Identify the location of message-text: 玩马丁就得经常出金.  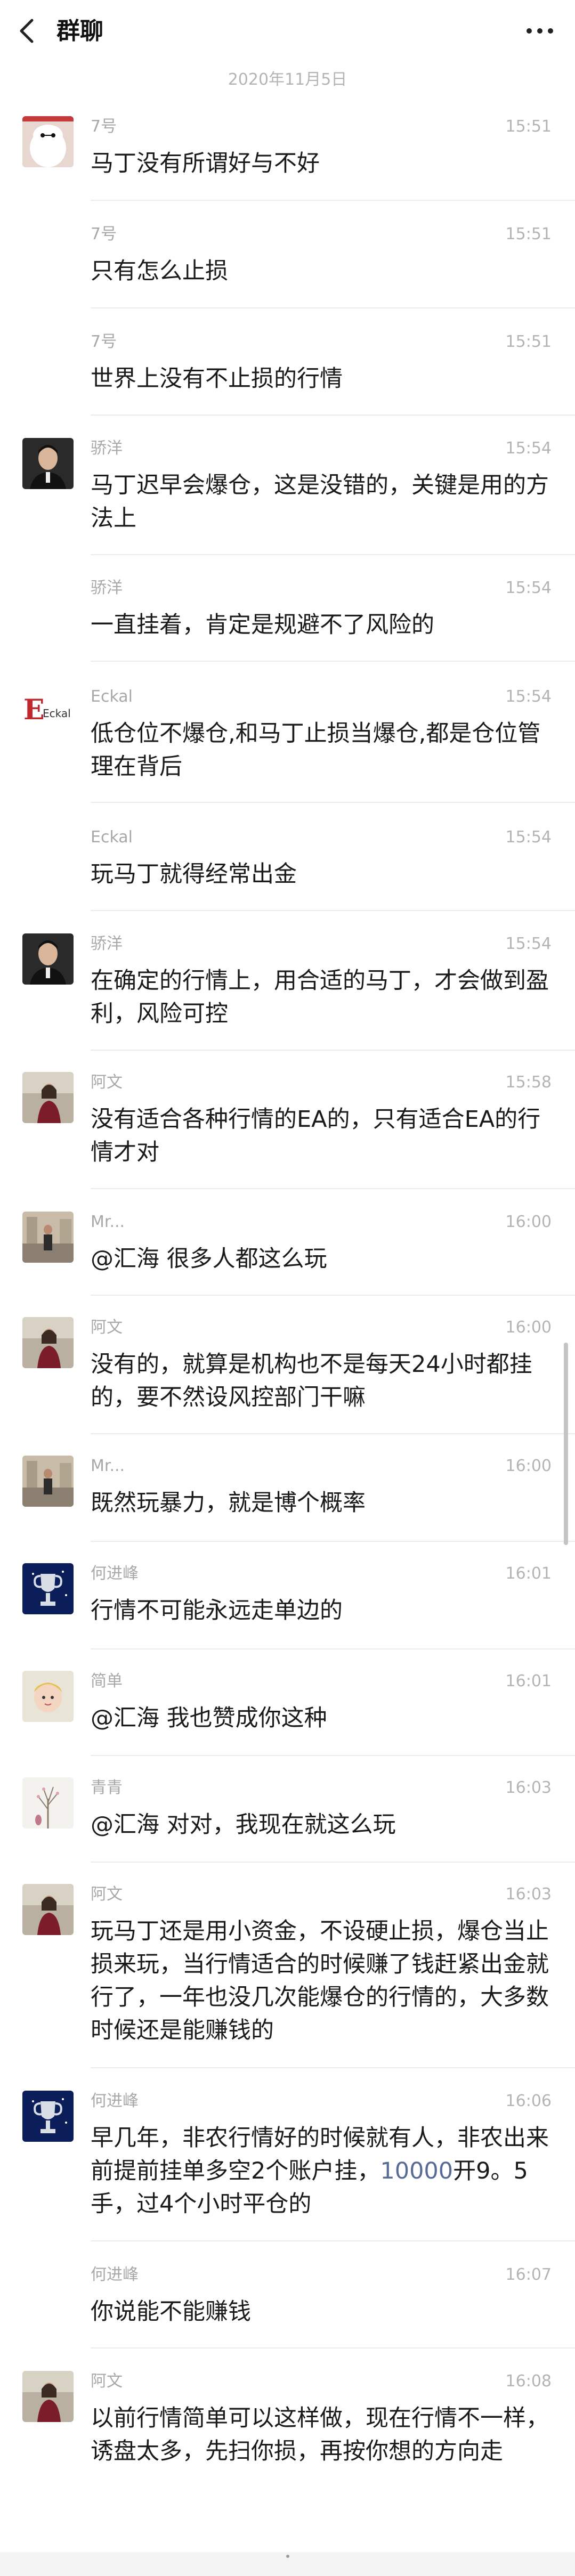
(321, 874).